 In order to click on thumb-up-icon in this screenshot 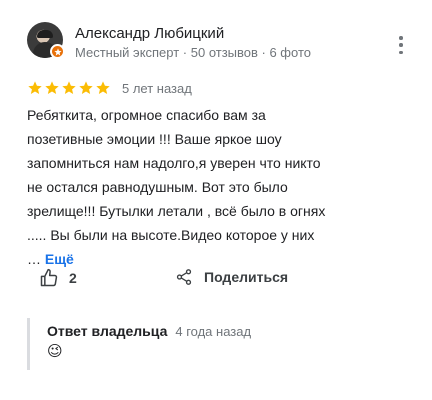, I will do `click(49, 277)`.